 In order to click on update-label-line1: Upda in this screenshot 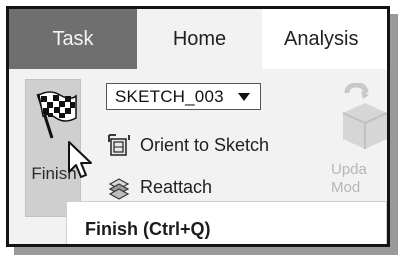, I will do `click(349, 169)`.